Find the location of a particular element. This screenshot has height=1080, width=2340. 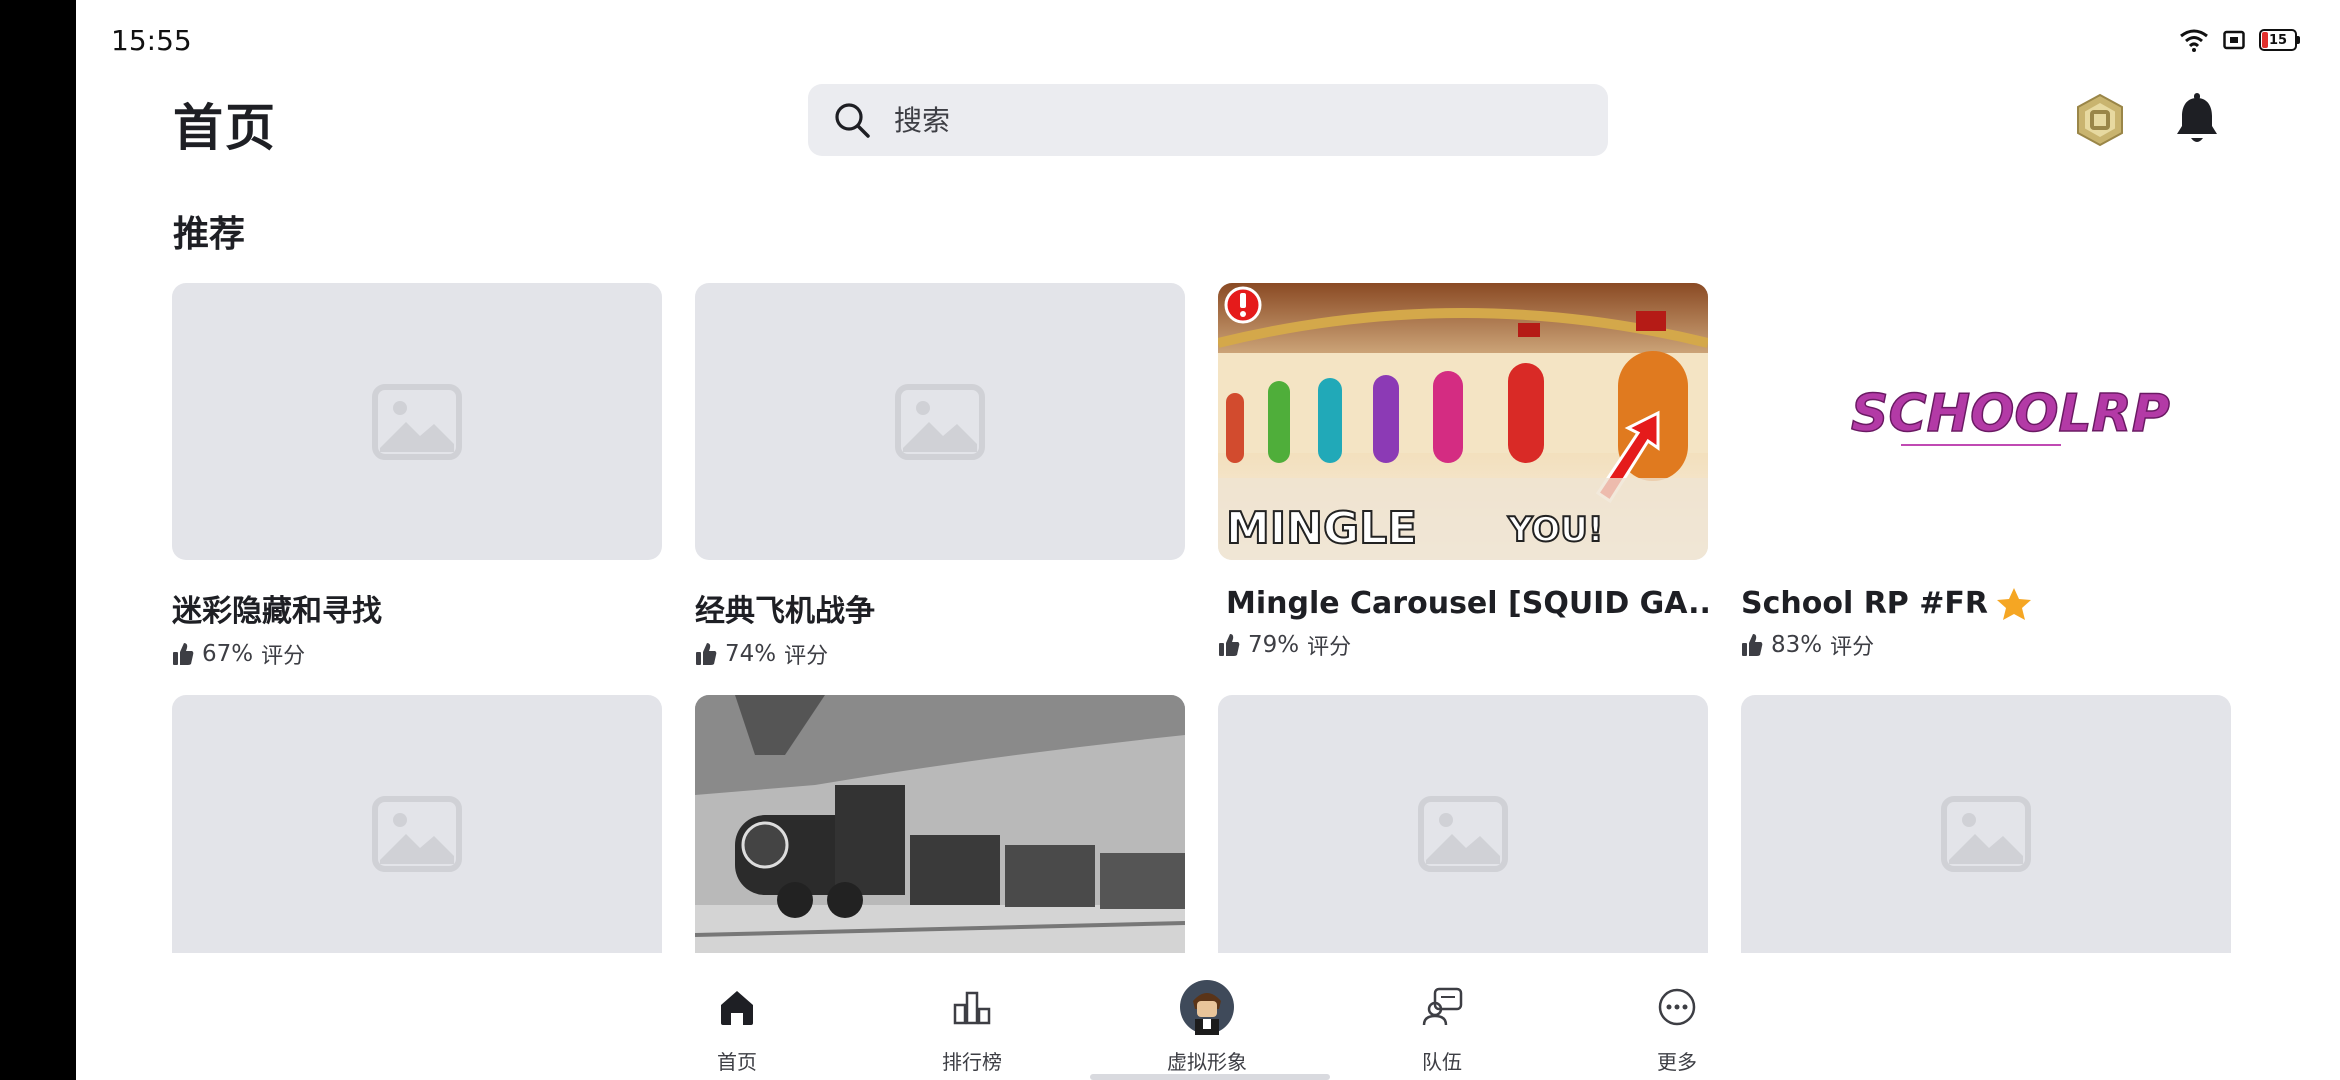

robux-icon is located at coordinates (2100, 120).